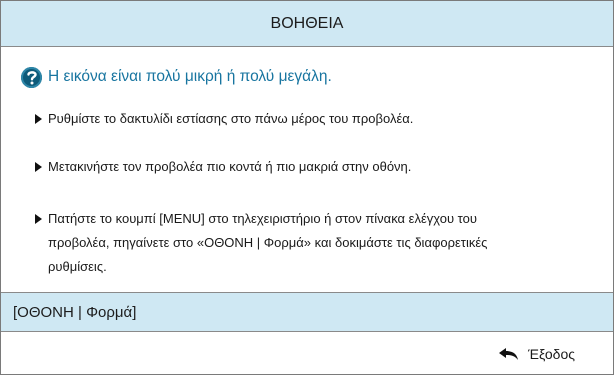 The image size is (614, 375). What do you see at coordinates (307, 312) in the screenshot?
I see `menu-path-bar: [ΟΘΟΝΗ | Φορμά]` at bounding box center [307, 312].